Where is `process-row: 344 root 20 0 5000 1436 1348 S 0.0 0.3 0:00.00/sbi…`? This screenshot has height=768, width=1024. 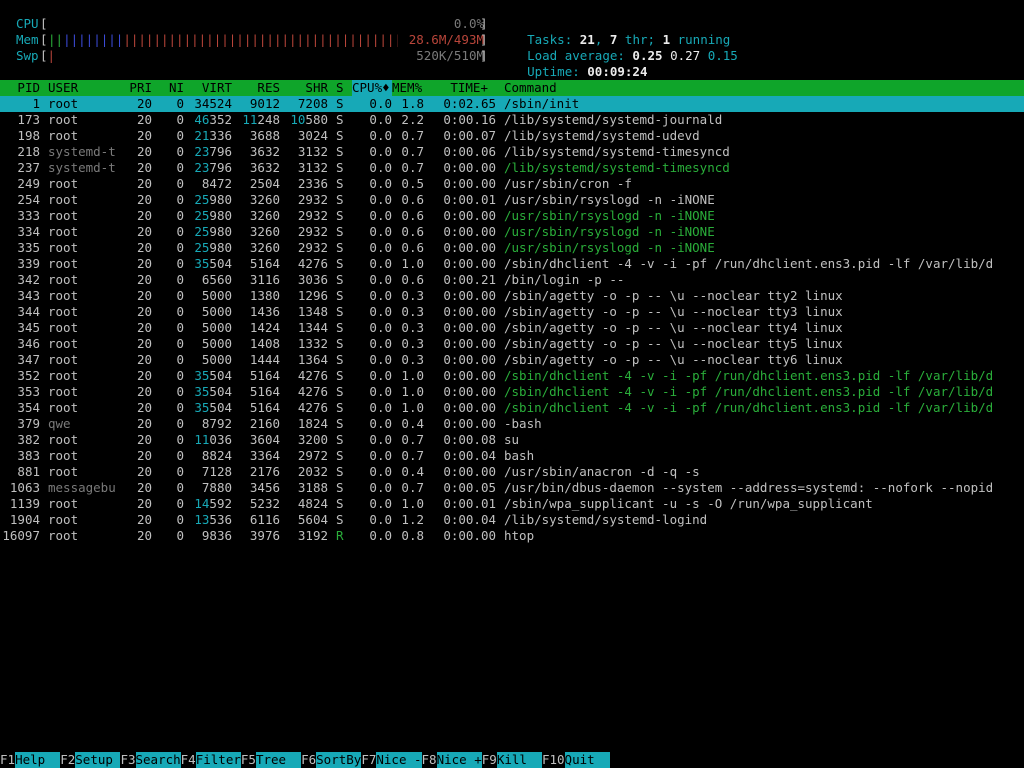 process-row: 344 root 20 0 5000 1436 1348 S 0.0 0.3 0:00.00/sbi… is located at coordinates (512, 312).